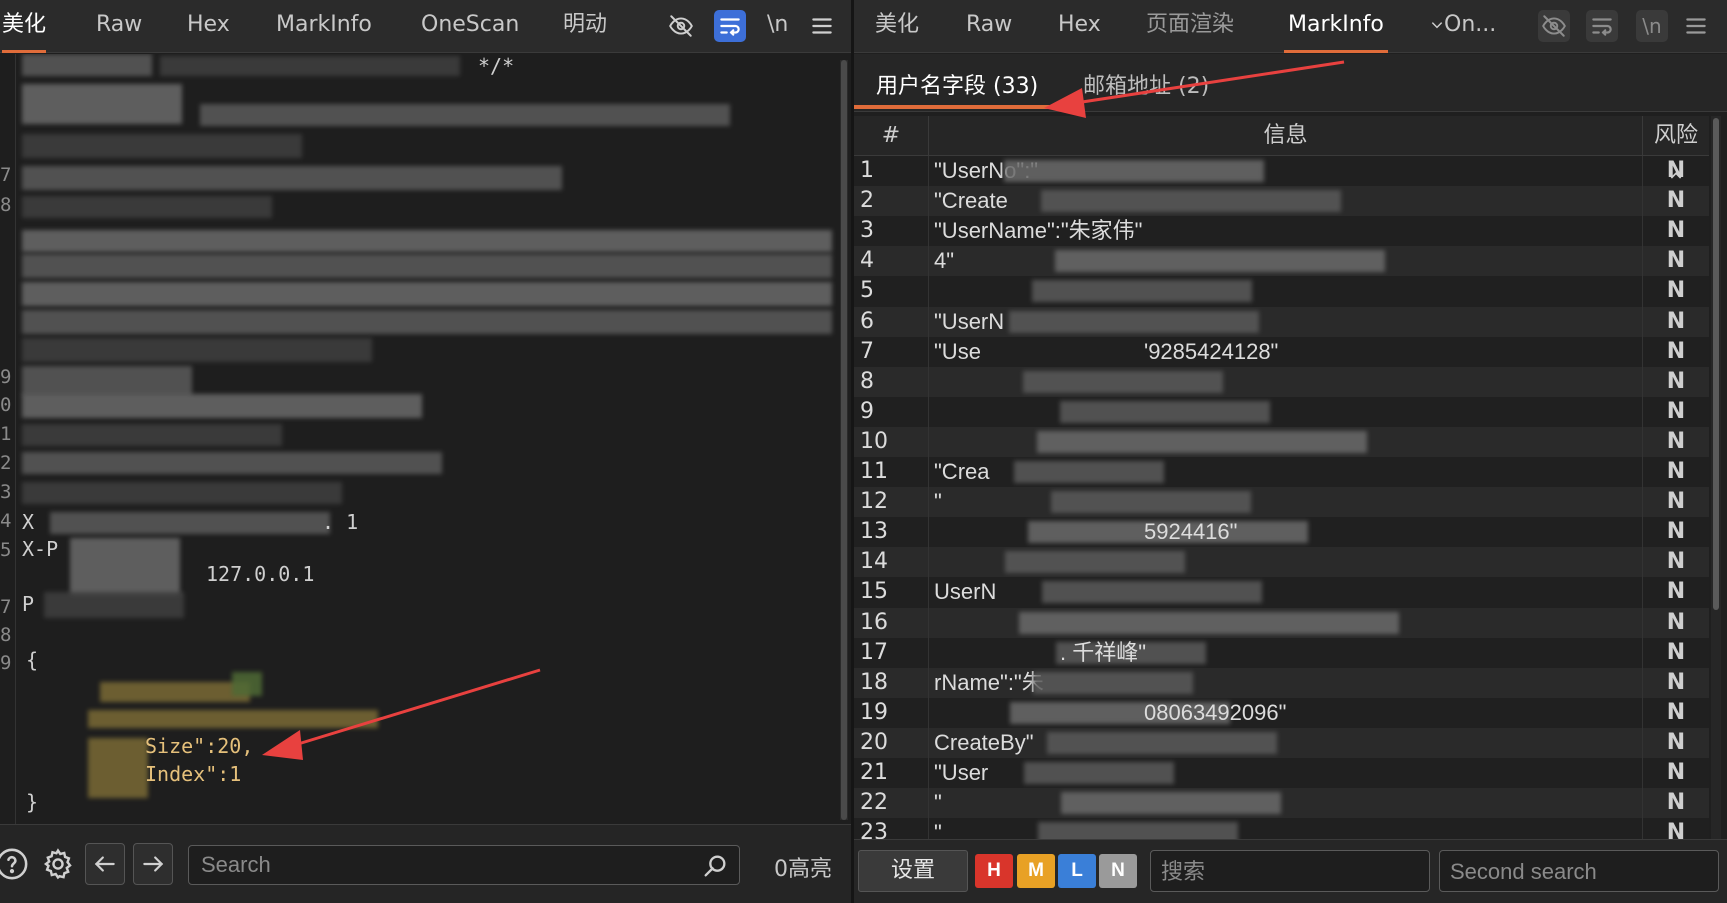 The height and width of the screenshot is (903, 1727). Describe the element at coordinates (1281, 472) in the screenshot. I see `table-row: 11 "Crea N` at that location.